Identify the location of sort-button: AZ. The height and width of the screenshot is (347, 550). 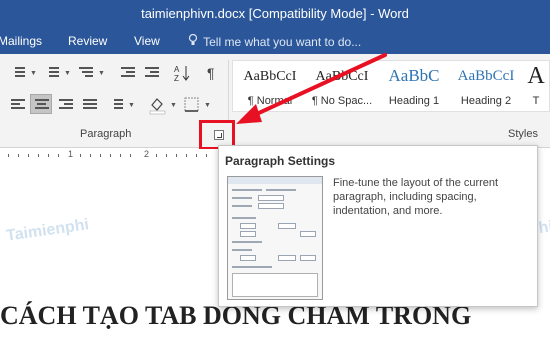
(181, 72).